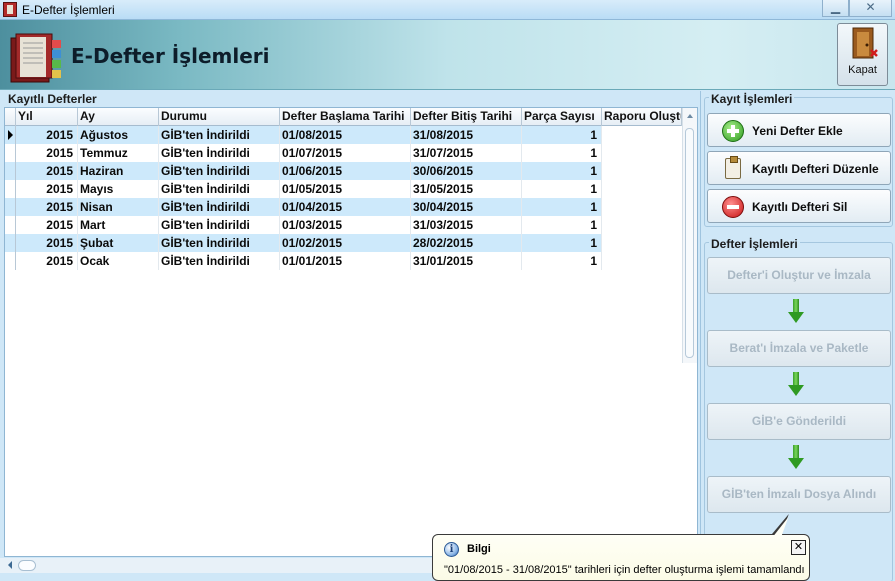 The height and width of the screenshot is (581, 895). Describe the element at coordinates (345, 189) in the screenshot. I see `cell-baslama: 01/05/2015` at that location.